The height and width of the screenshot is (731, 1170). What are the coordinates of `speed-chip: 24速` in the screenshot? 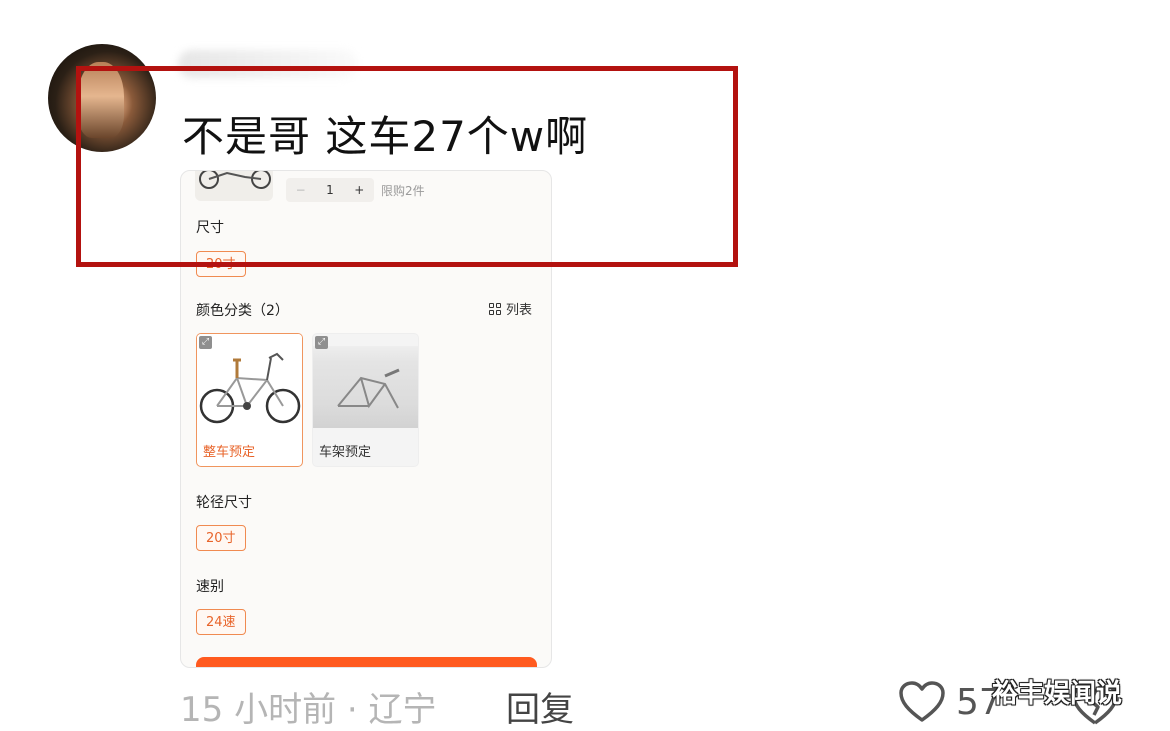 It's located at (221, 622).